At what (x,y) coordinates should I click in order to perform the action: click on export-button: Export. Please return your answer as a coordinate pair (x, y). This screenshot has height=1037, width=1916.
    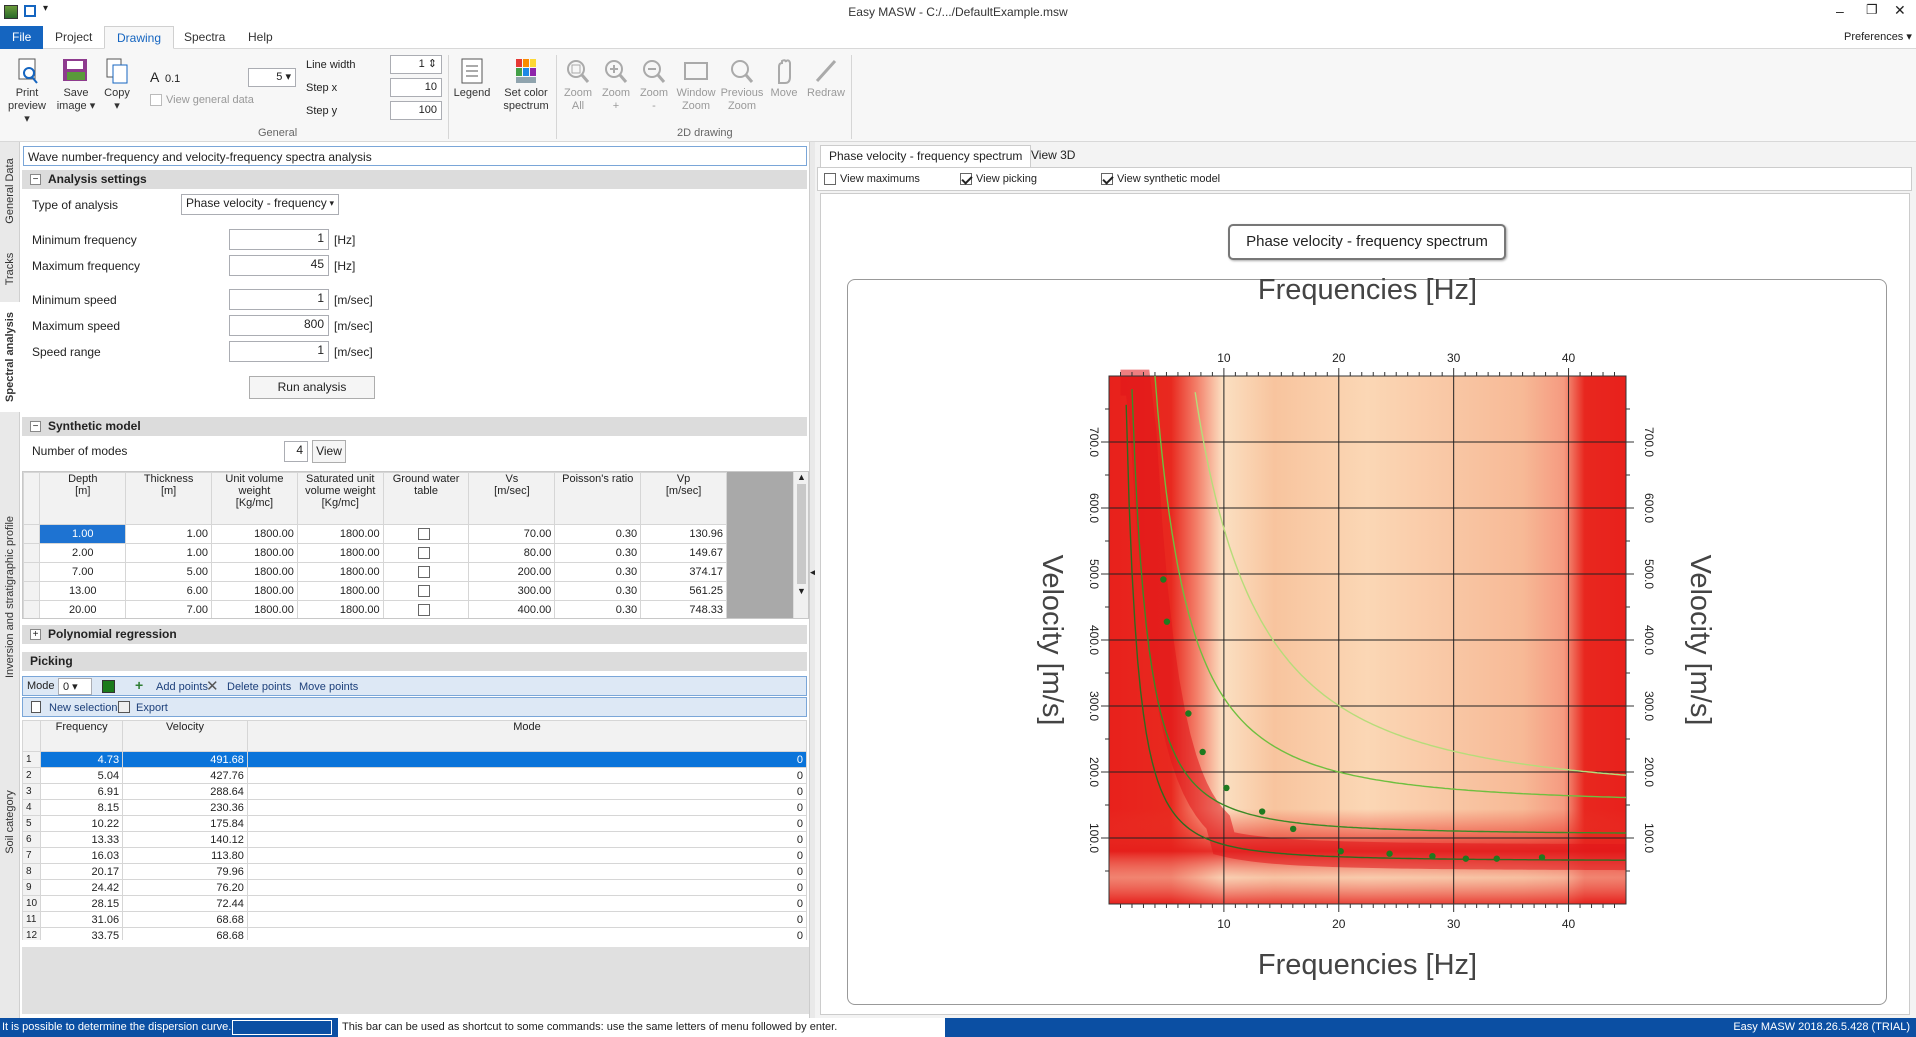
    Looking at the image, I should click on (152, 708).